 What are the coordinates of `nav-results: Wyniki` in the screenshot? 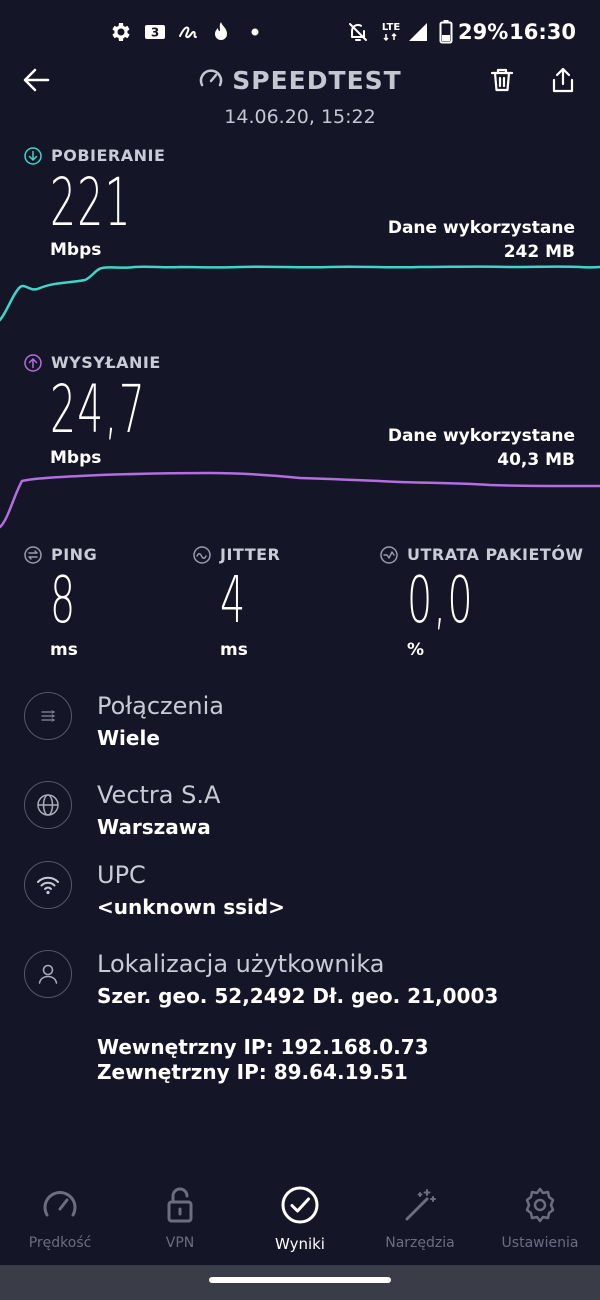 It's located at (300, 1219).